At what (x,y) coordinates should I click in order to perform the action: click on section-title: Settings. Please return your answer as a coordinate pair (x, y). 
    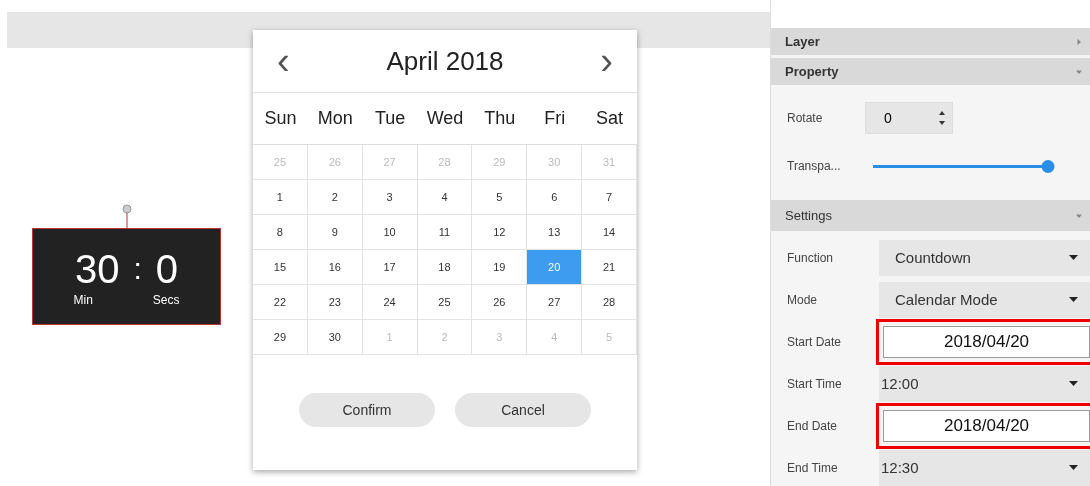
    Looking at the image, I should click on (808, 215).